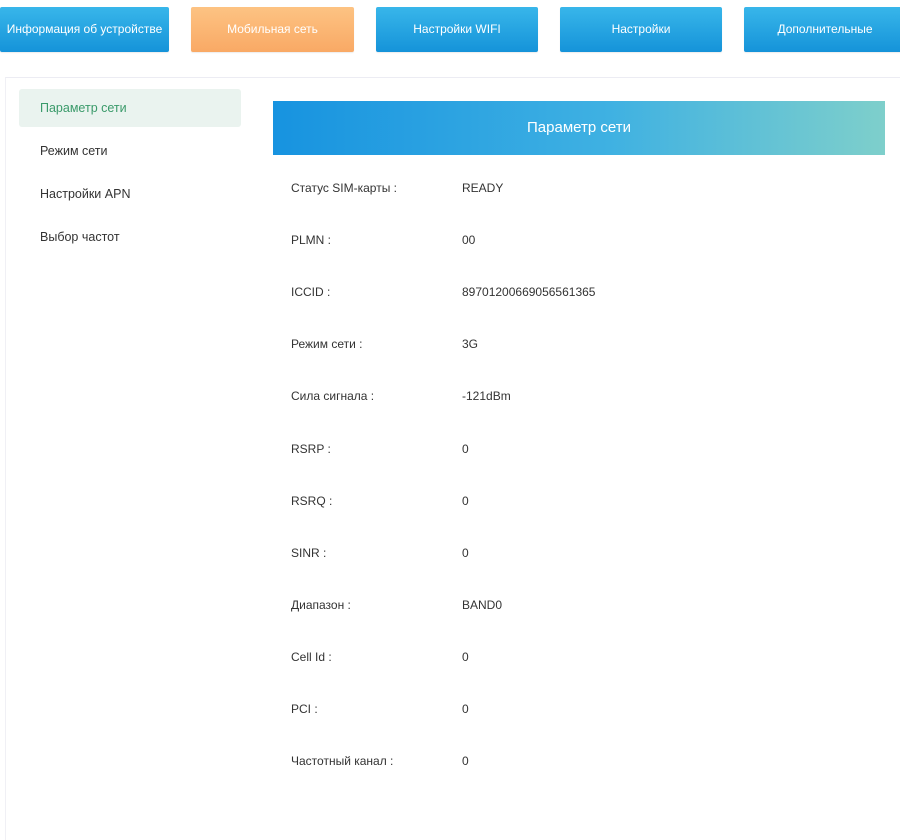 The image size is (900, 840). What do you see at coordinates (130, 151) in the screenshot?
I see `sidebar-item-network-mode: Режим сети` at bounding box center [130, 151].